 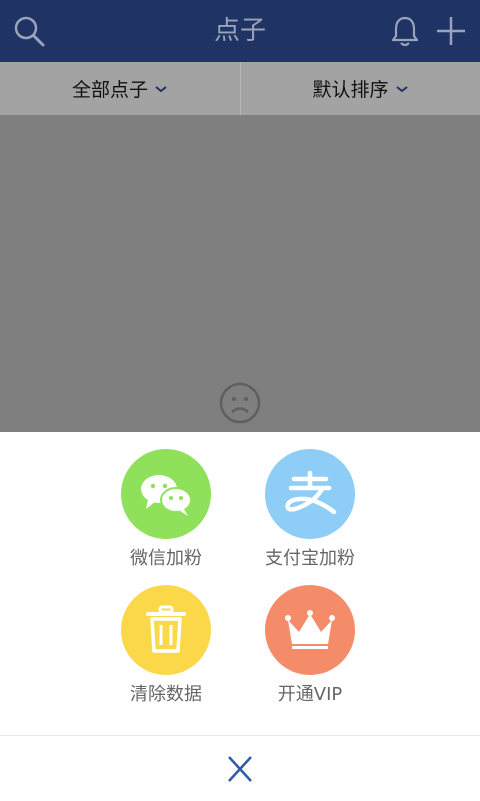 What do you see at coordinates (310, 558) in the screenshot?
I see `alipay-add-fans-label: 支付宝加粉` at bounding box center [310, 558].